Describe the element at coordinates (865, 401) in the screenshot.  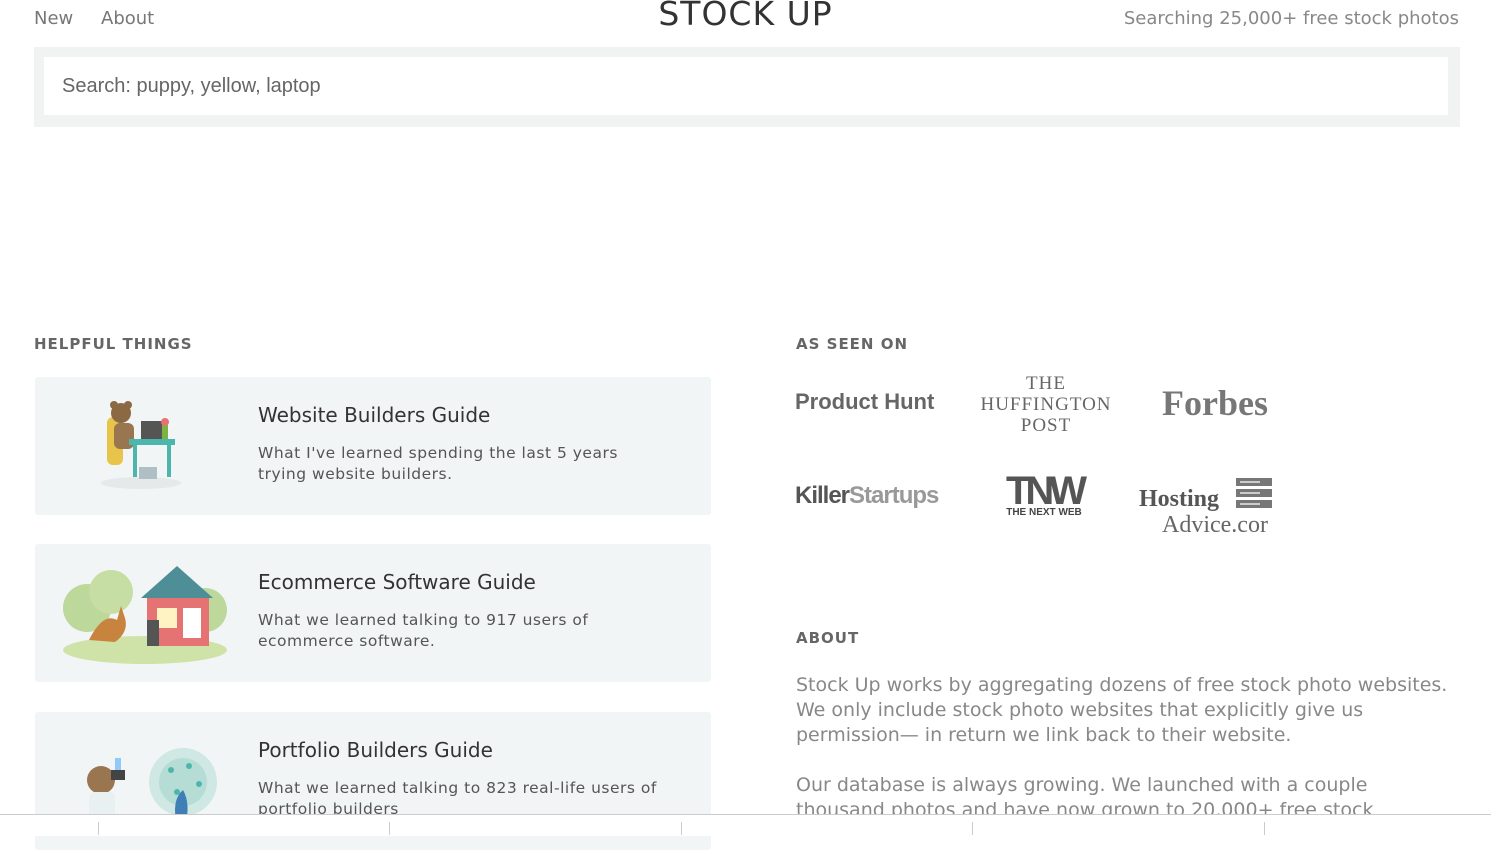
I see `product-hunt-logo: Product Hunt` at that location.